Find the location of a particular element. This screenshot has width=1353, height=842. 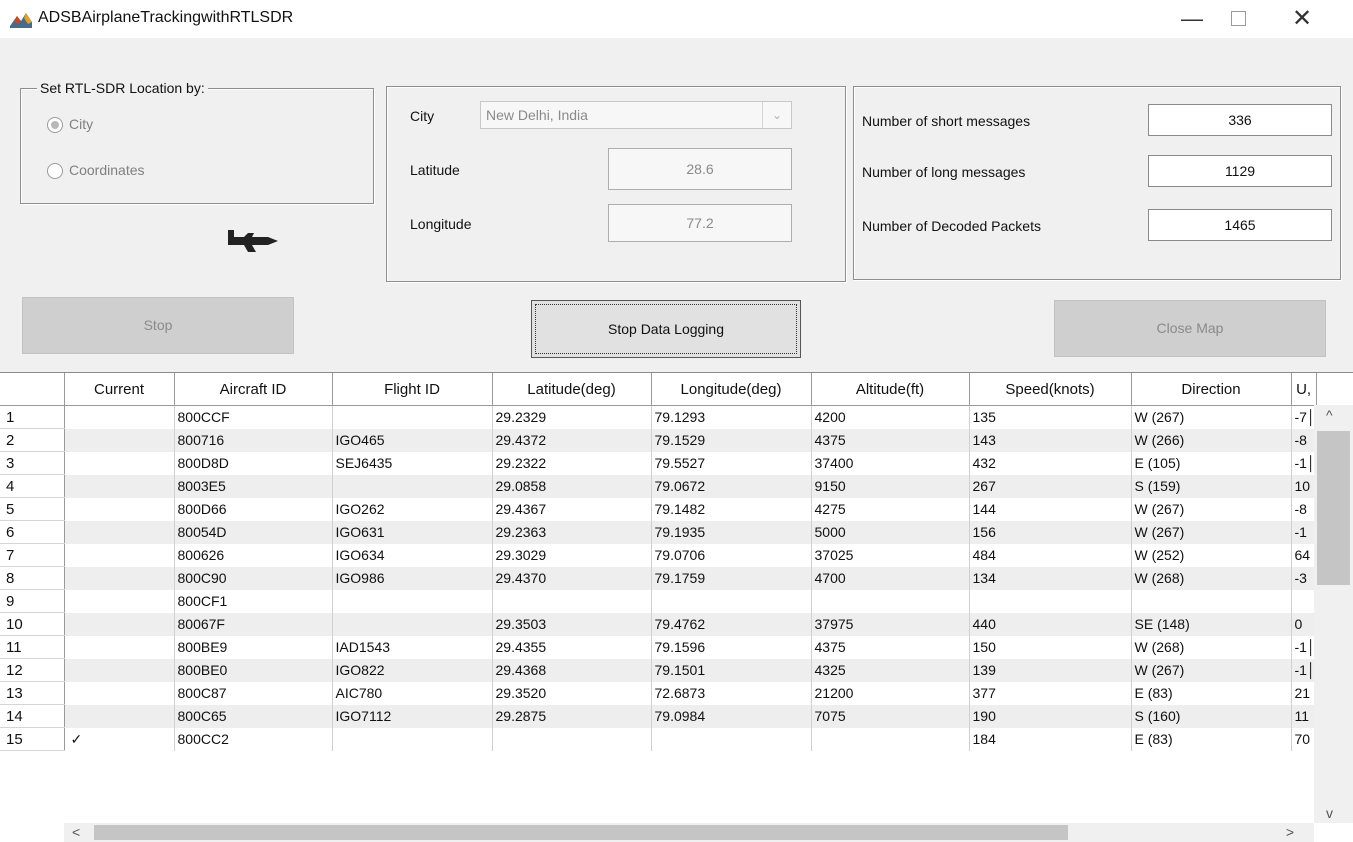

col-u-cell: 70 is located at coordinates (1304, 739).